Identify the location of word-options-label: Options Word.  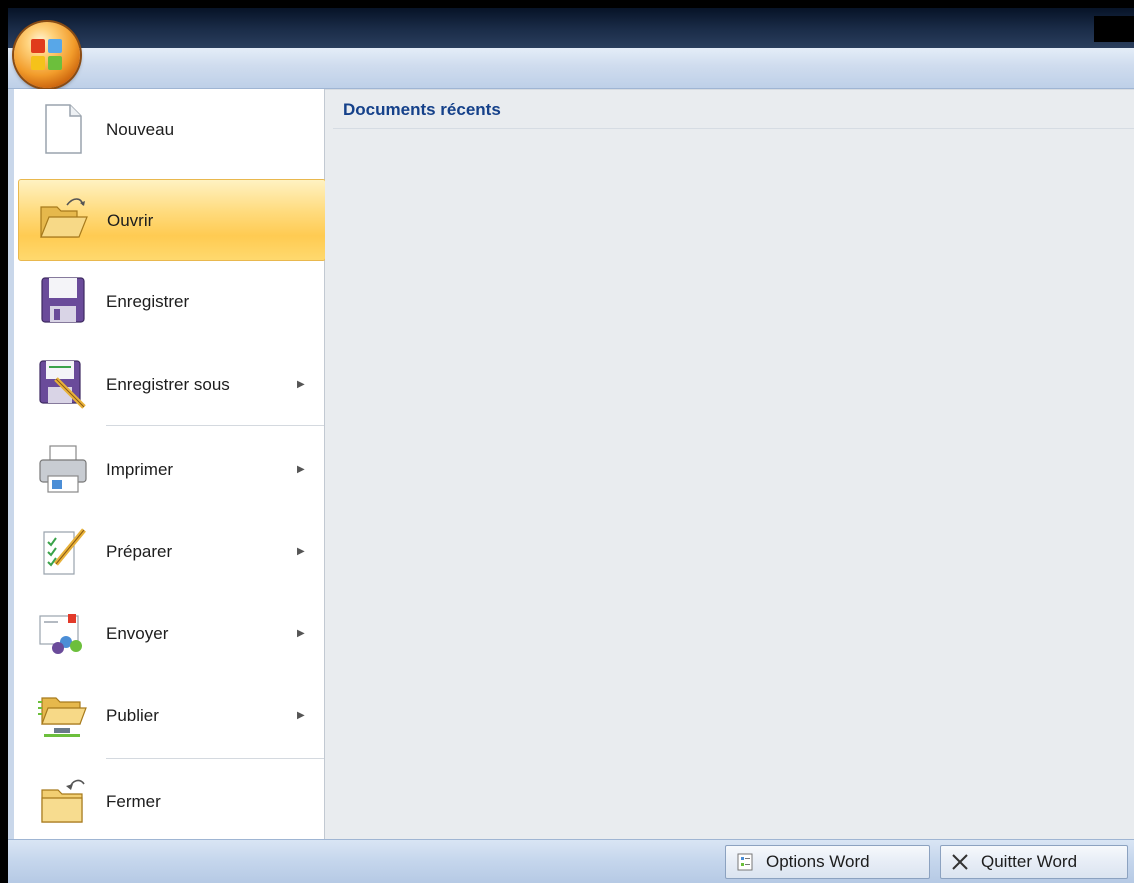
(818, 861).